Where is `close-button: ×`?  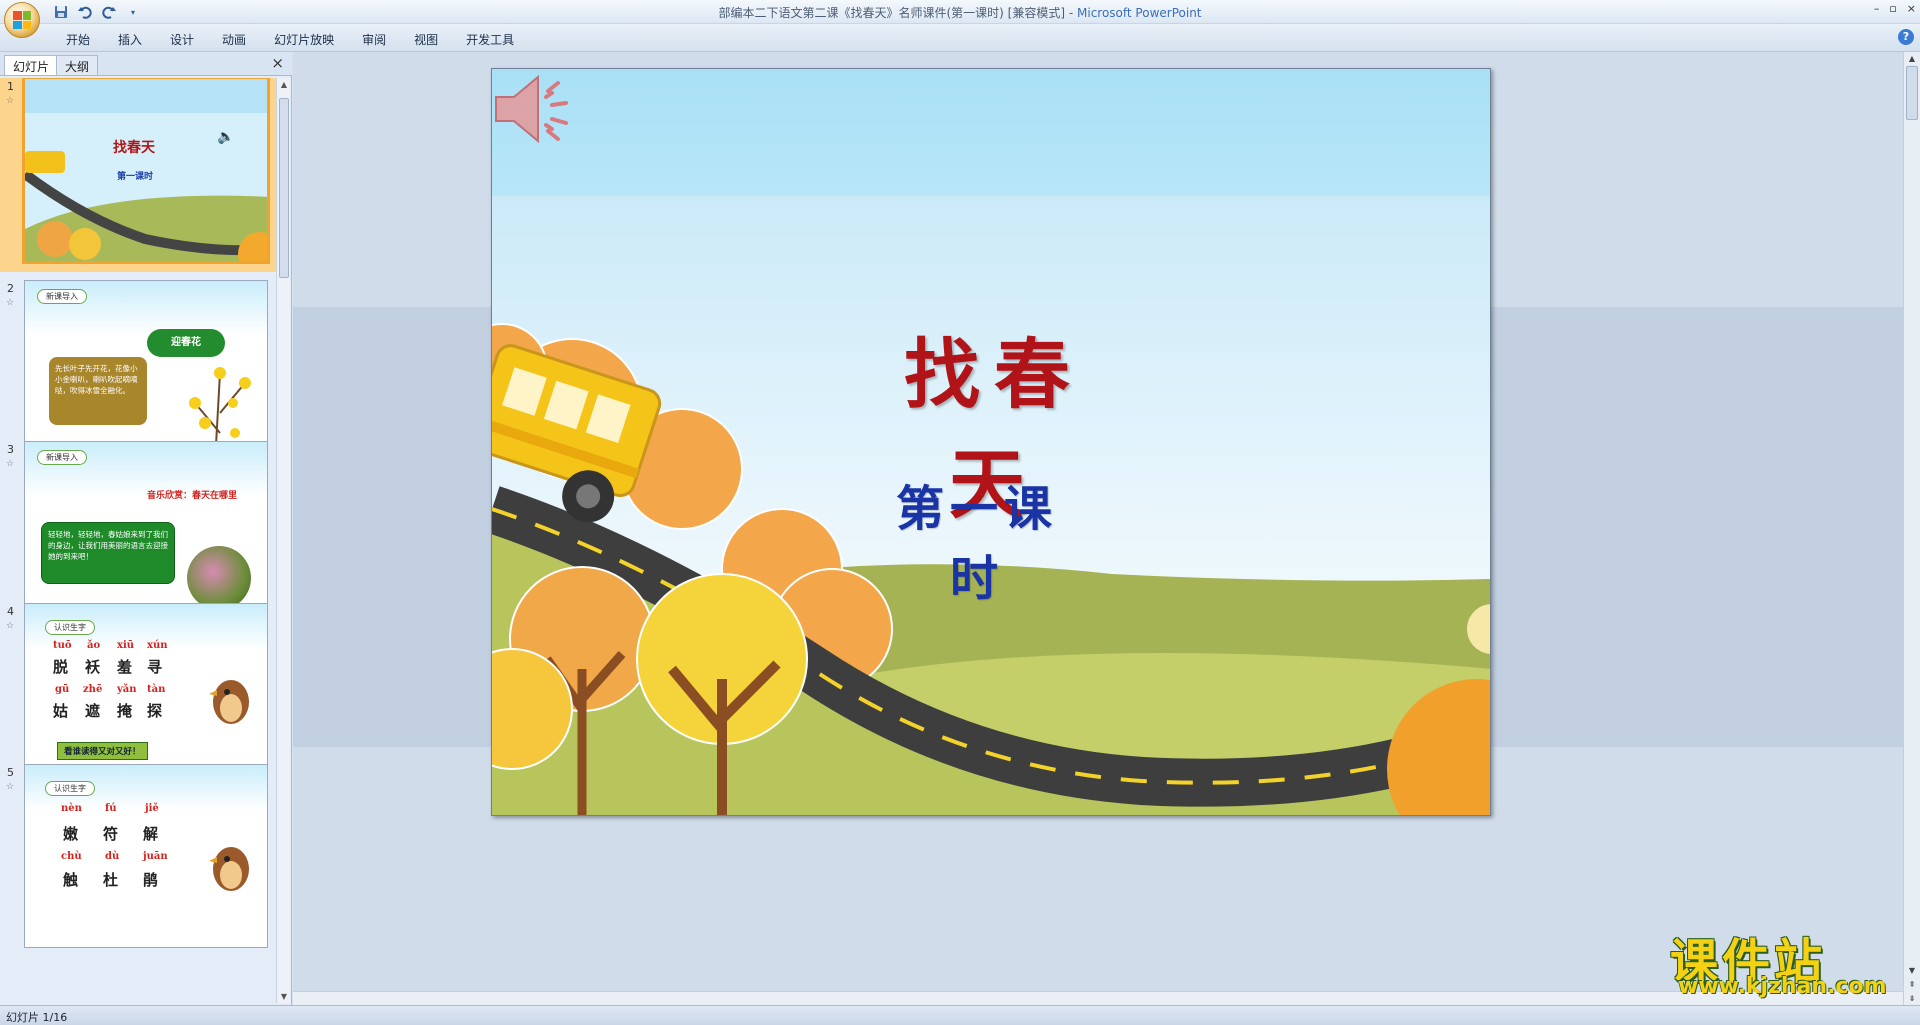
close-button: × is located at coordinates (1911, 8).